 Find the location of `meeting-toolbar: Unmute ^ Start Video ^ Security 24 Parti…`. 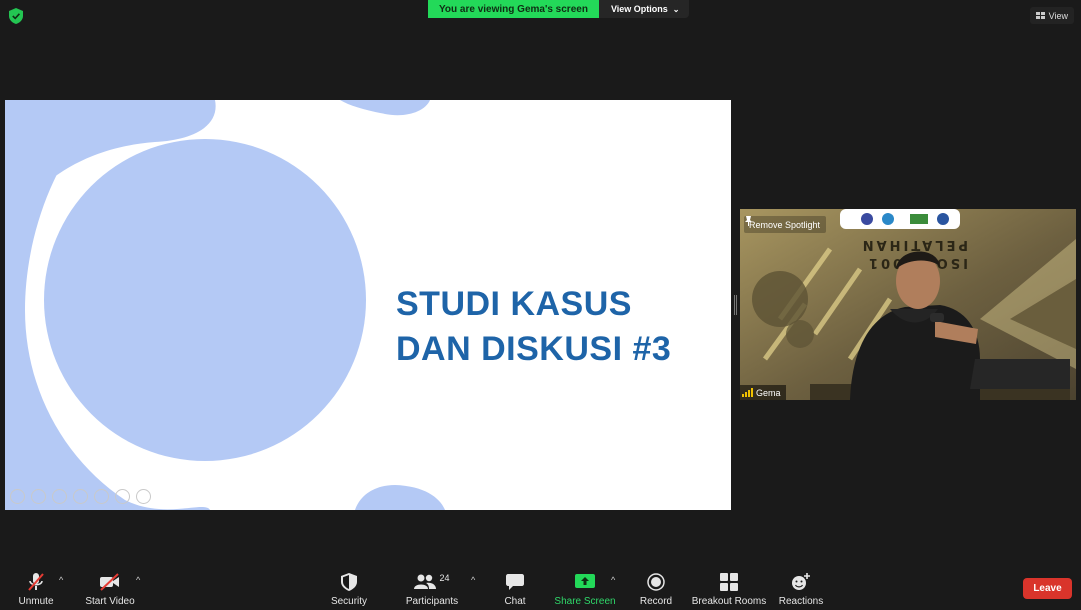

meeting-toolbar: Unmute ^ Start Video ^ Security 24 Parti… is located at coordinates (540, 588).